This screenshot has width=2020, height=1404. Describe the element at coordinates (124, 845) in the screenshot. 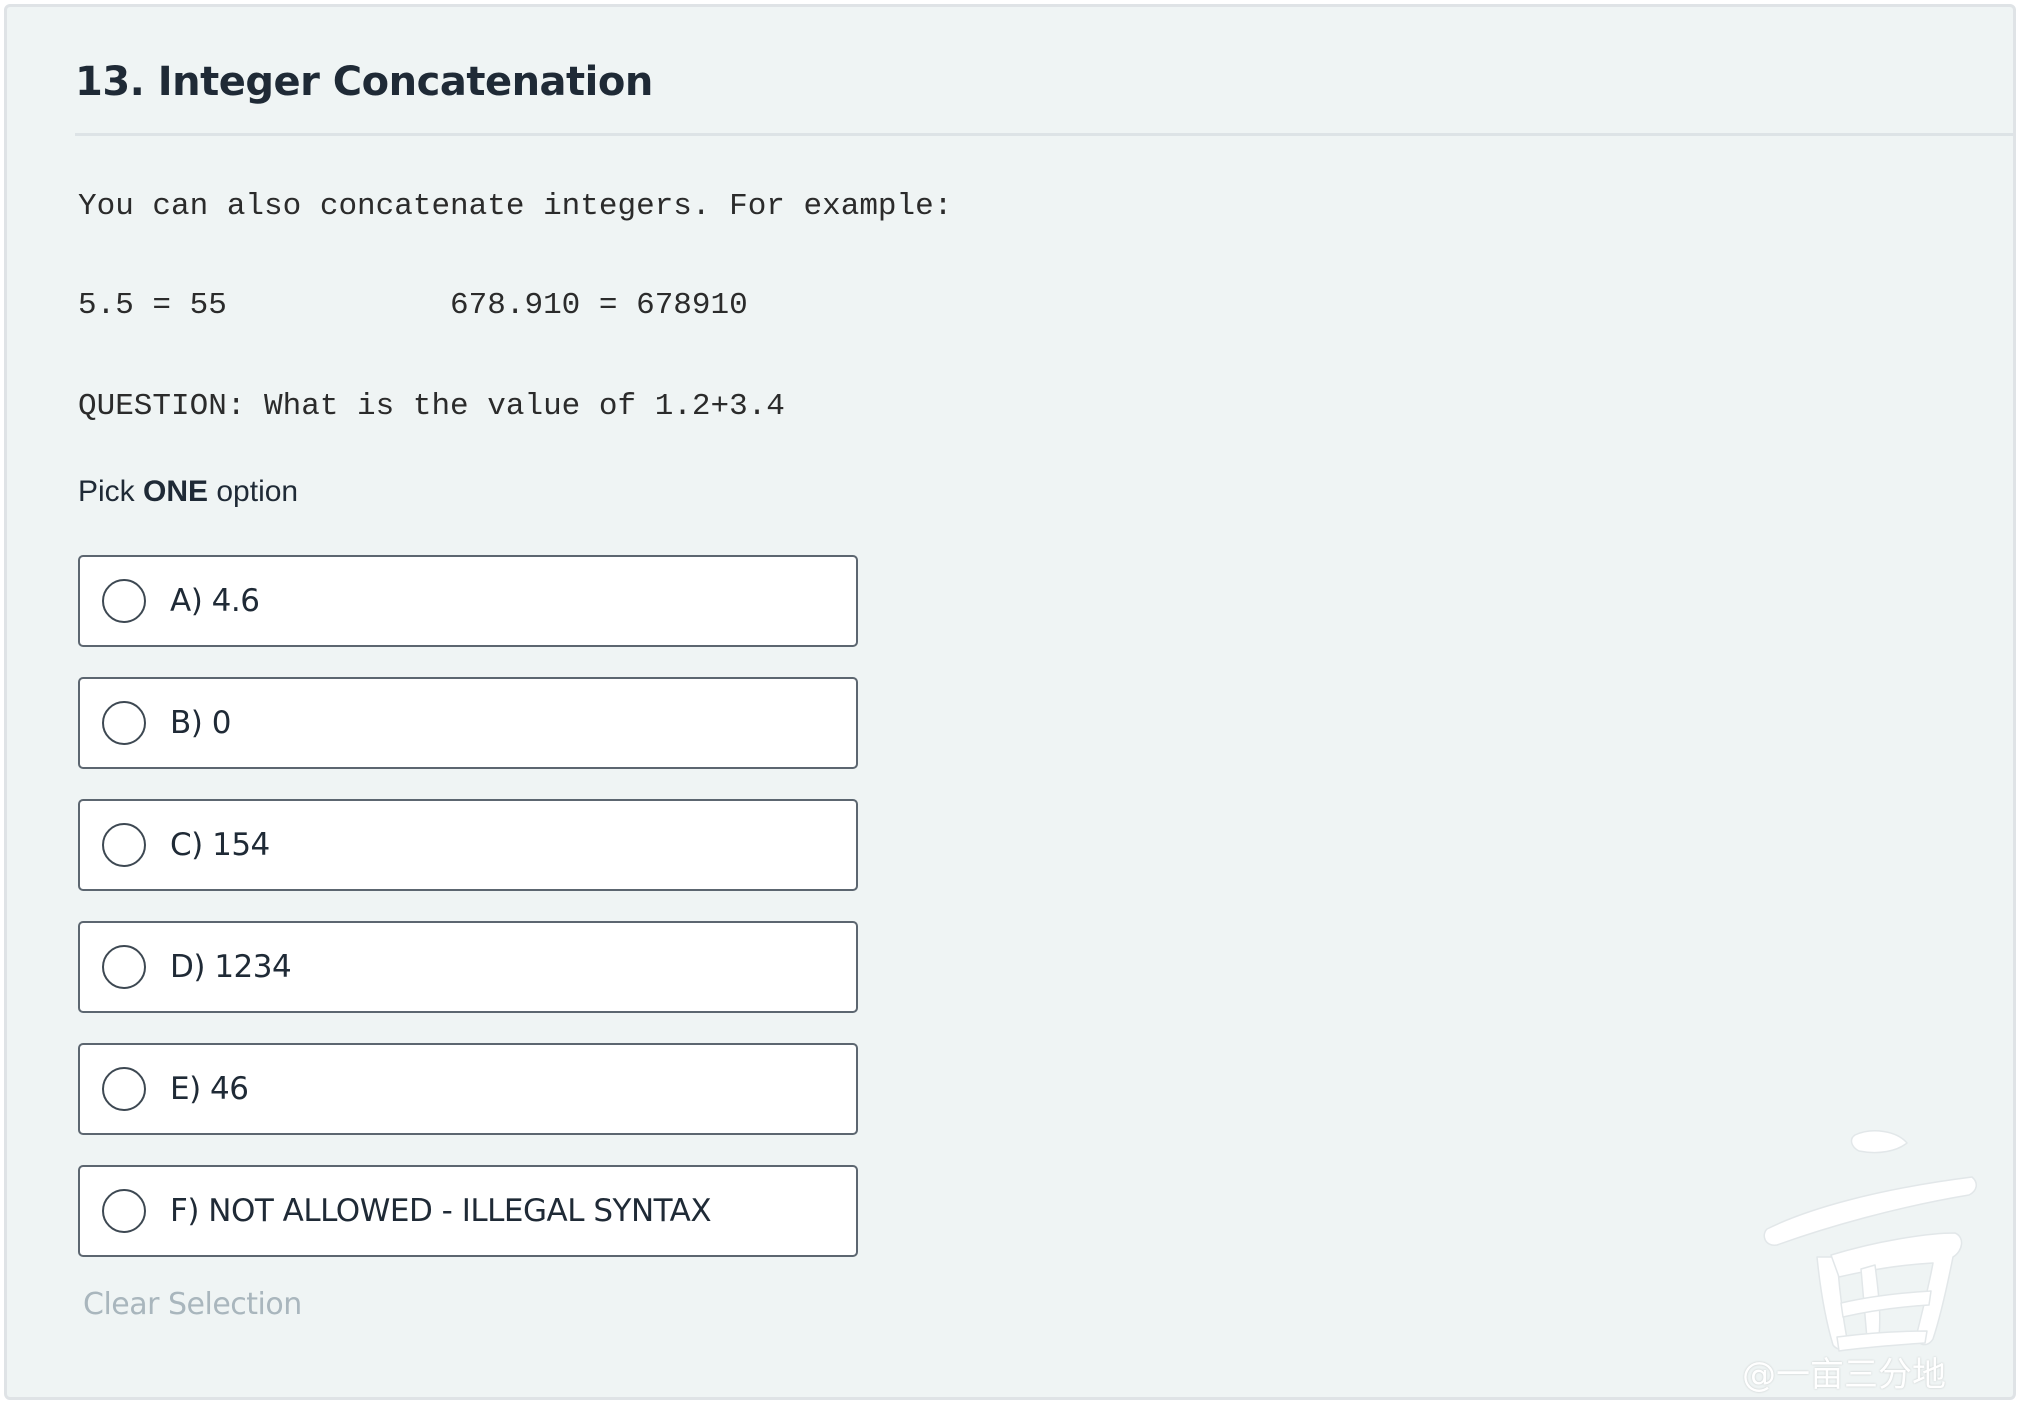

I see `radio-button-c` at that location.